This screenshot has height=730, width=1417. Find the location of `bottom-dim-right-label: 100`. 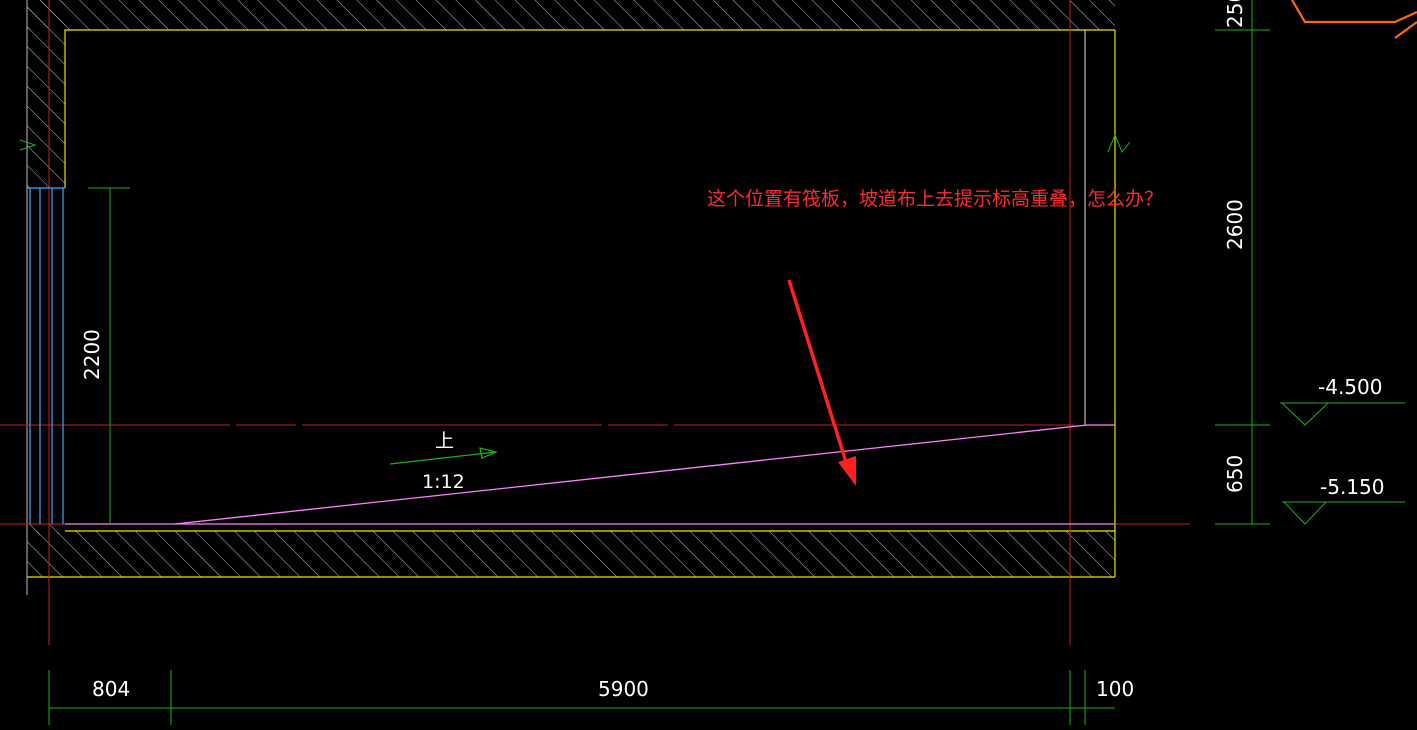

bottom-dim-right-label: 100 is located at coordinates (1115, 689).